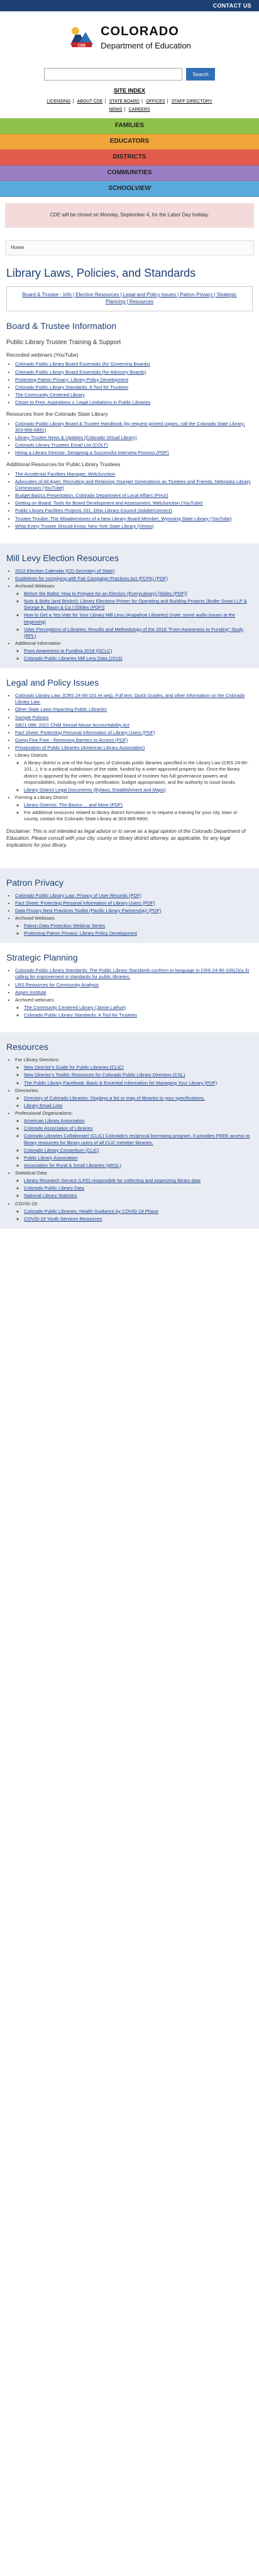  Describe the element at coordinates (37, 1060) in the screenshot. I see `directors-label: For Library Directors:` at that location.